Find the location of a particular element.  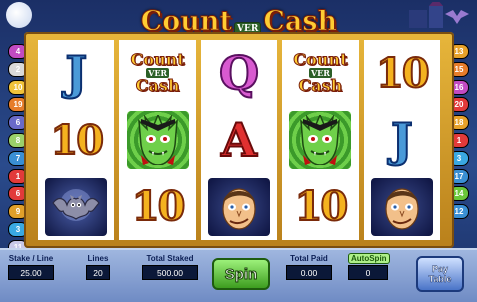

reel-3: QA is located at coordinates (239, 140).